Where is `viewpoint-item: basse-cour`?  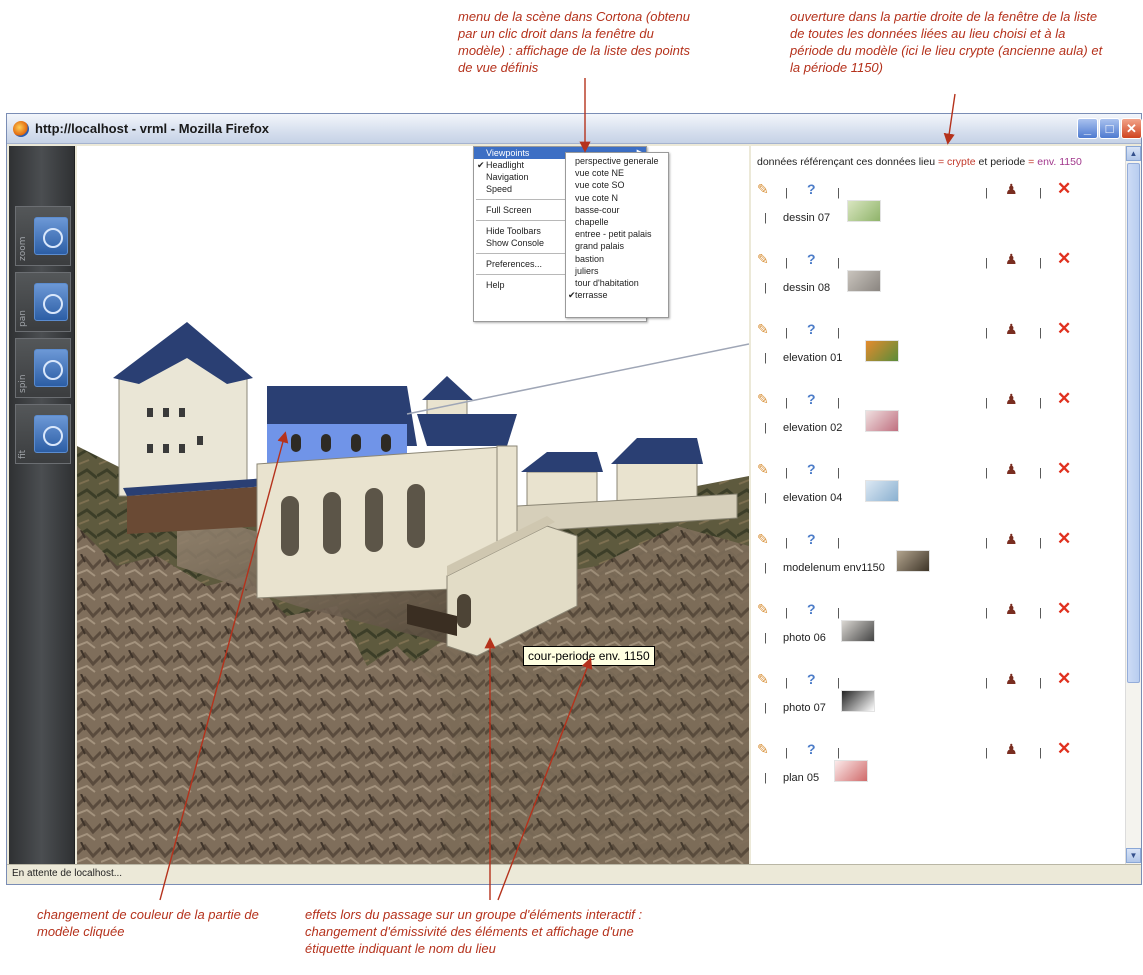
viewpoint-item: basse-cour is located at coordinates (617, 210).